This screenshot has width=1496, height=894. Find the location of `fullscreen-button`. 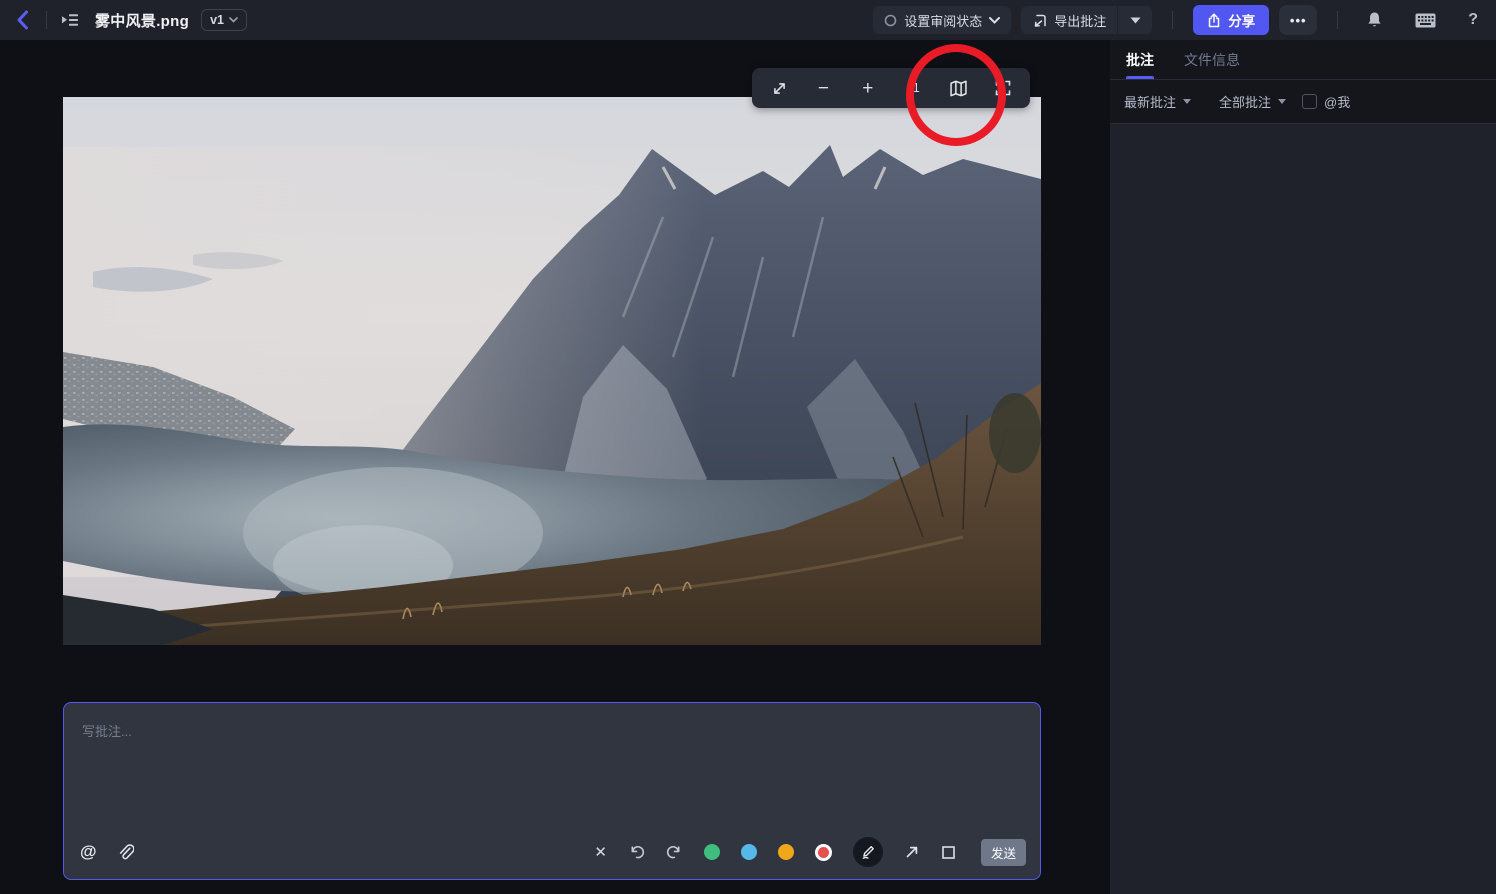

fullscreen-button is located at coordinates (1003, 88).